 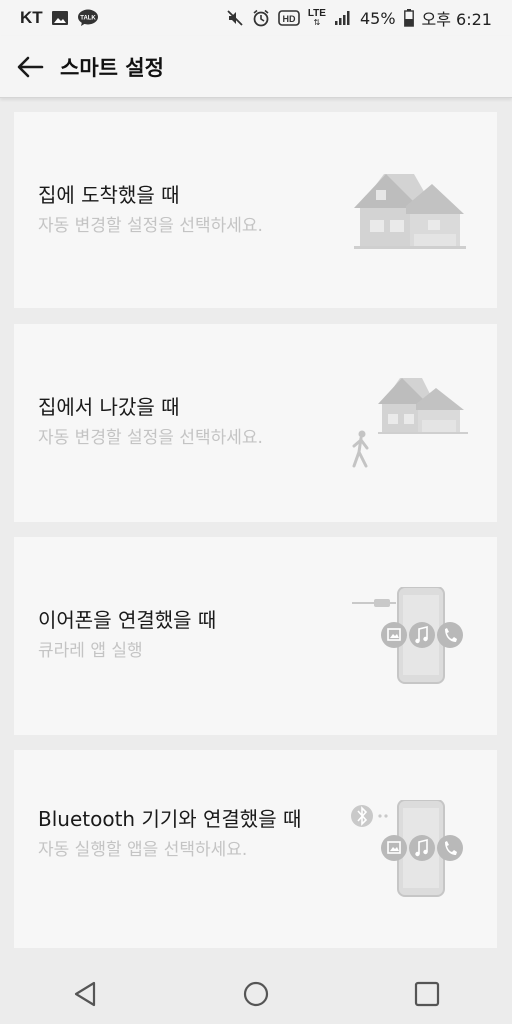 What do you see at coordinates (143, 850) in the screenshot?
I see `card-subtitle: 자동 실행할 앱을 선택하세요.` at bounding box center [143, 850].